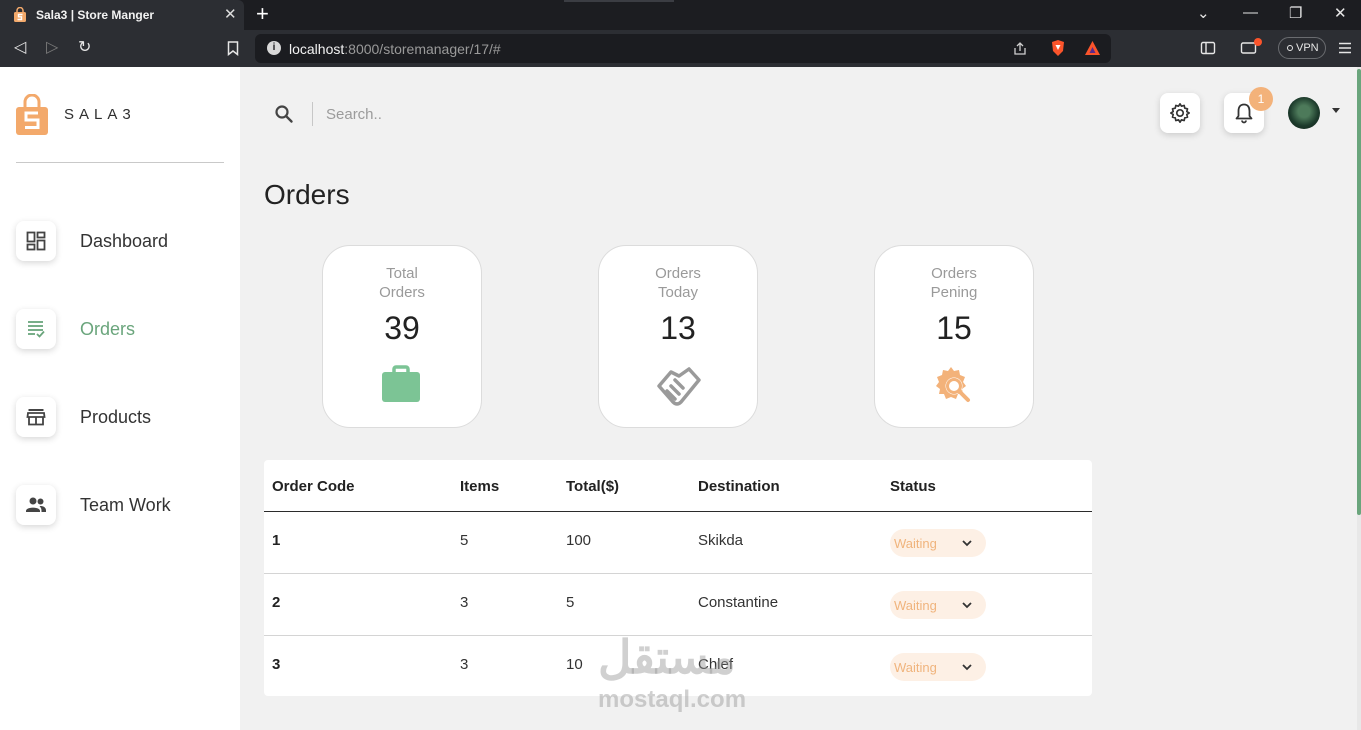  What do you see at coordinates (262, 14) in the screenshot?
I see `new-tab-button: +` at bounding box center [262, 14].